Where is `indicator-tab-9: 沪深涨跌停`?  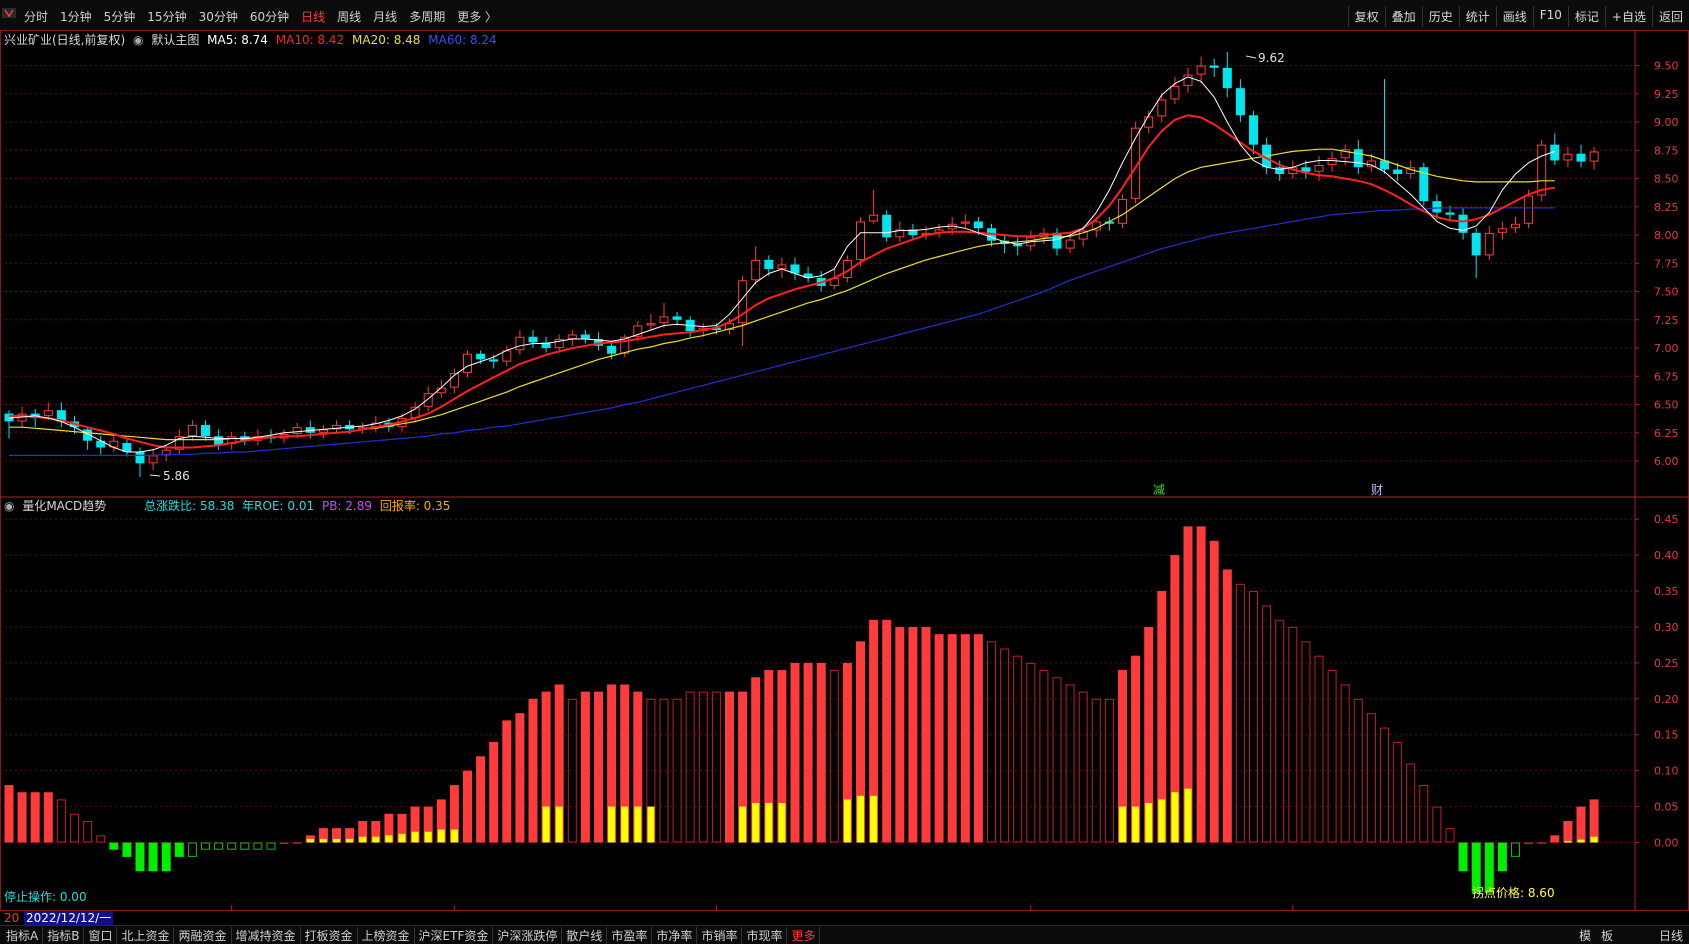
indicator-tab-9: 沪深涨跌停 is located at coordinates (528, 935).